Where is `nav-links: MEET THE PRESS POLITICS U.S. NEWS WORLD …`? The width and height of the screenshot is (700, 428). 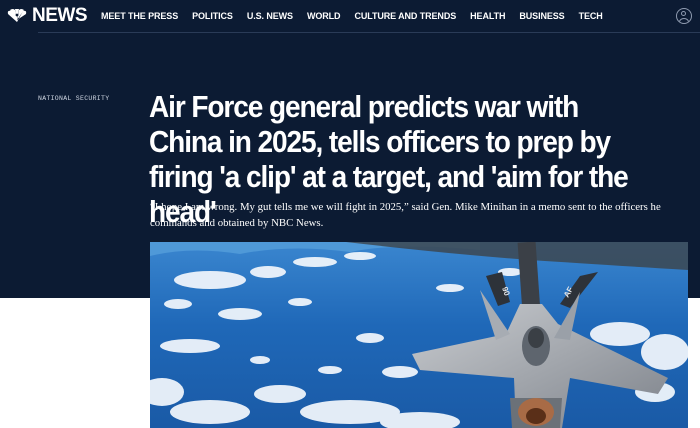
nav-links: MEET THE PRESS POLITICS U.S. NEWS WORLD … is located at coordinates (359, 16).